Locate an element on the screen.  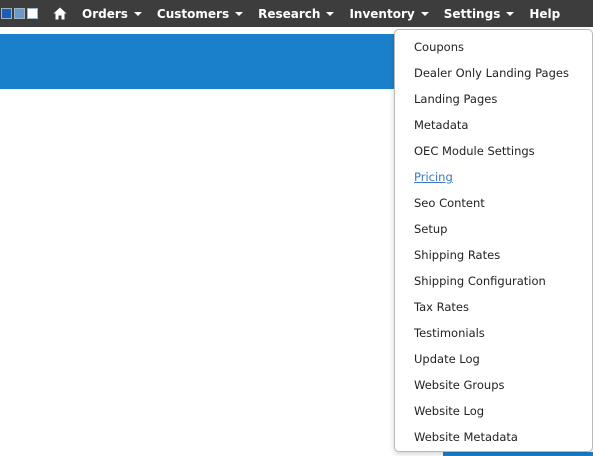
nav-settings: Settings is located at coordinates (479, 13).